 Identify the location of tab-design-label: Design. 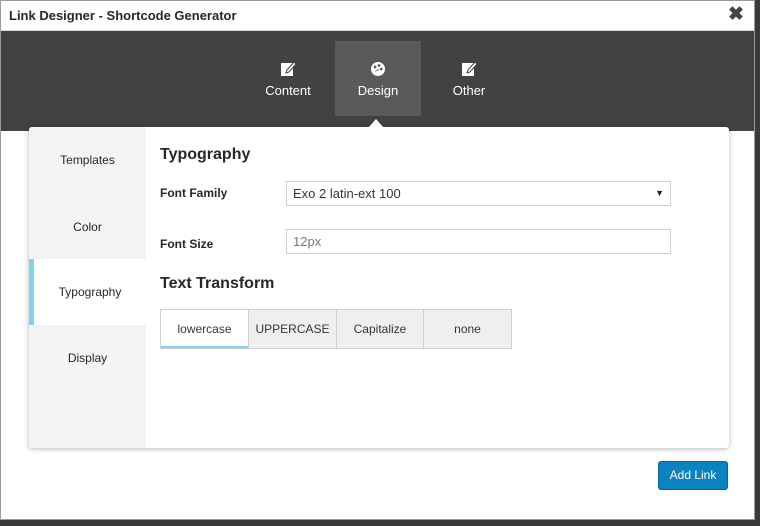
(378, 90).